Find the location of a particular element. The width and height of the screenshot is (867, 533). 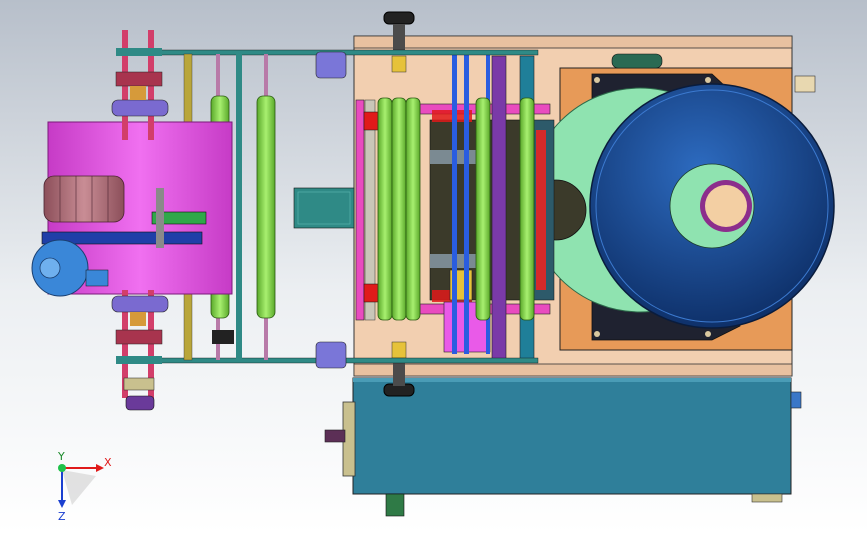

z-axis-label: Z is located at coordinates (62, 516).